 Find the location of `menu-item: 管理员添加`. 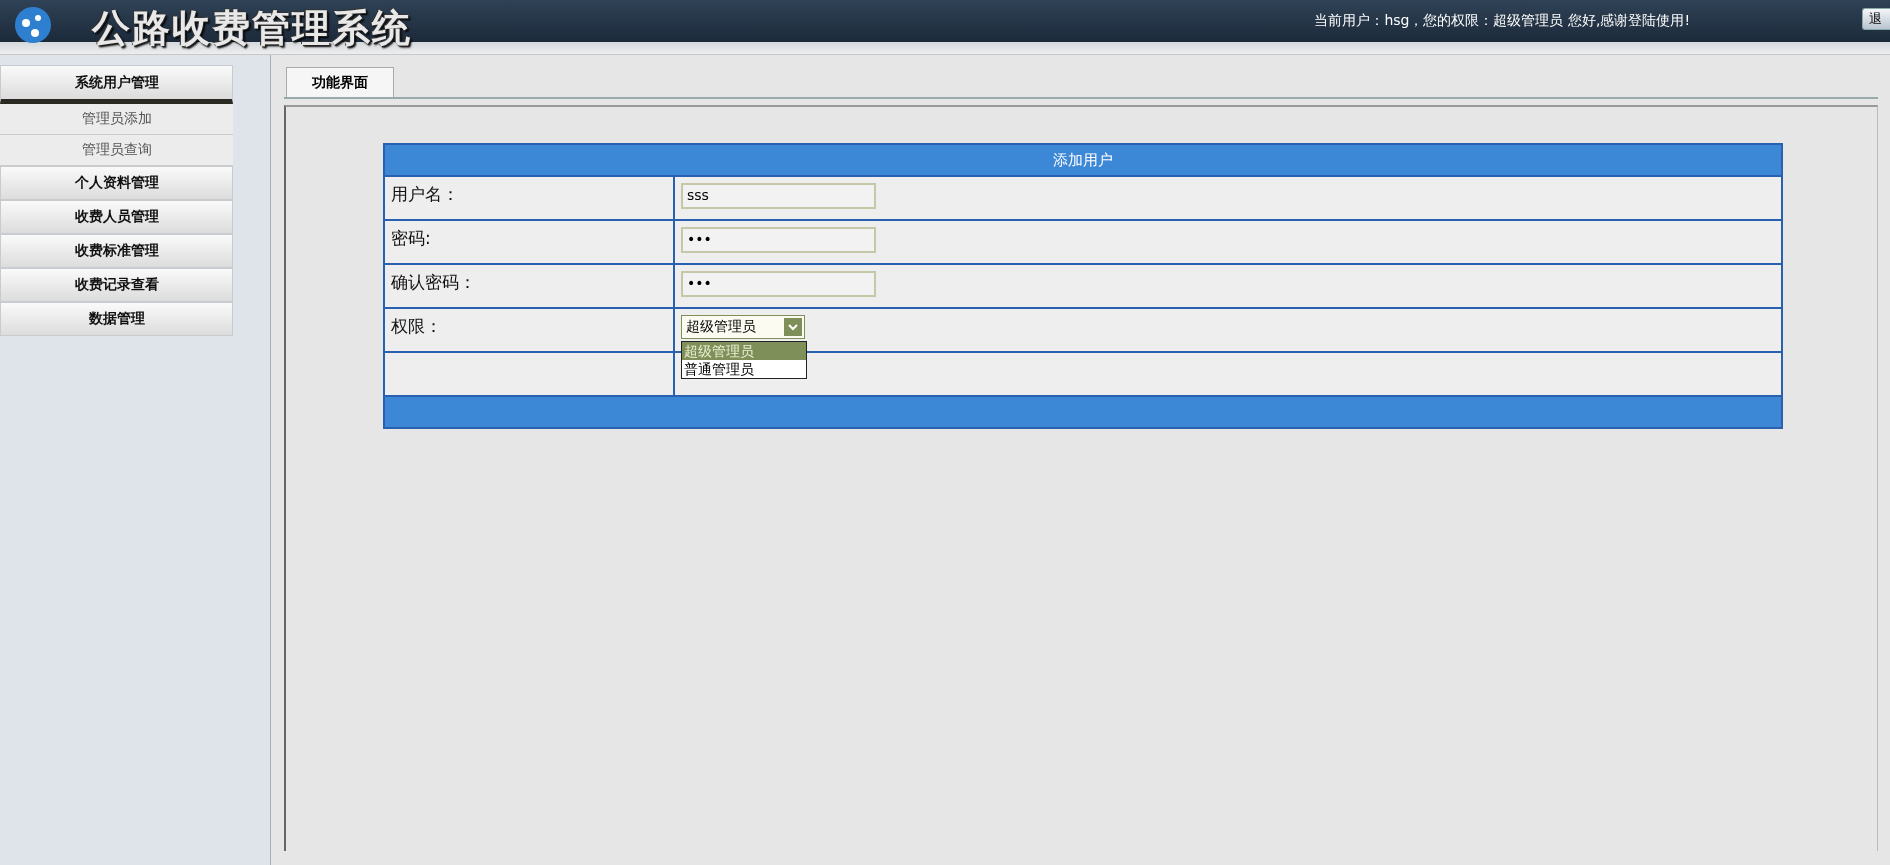

menu-item: 管理员添加 is located at coordinates (116, 119).